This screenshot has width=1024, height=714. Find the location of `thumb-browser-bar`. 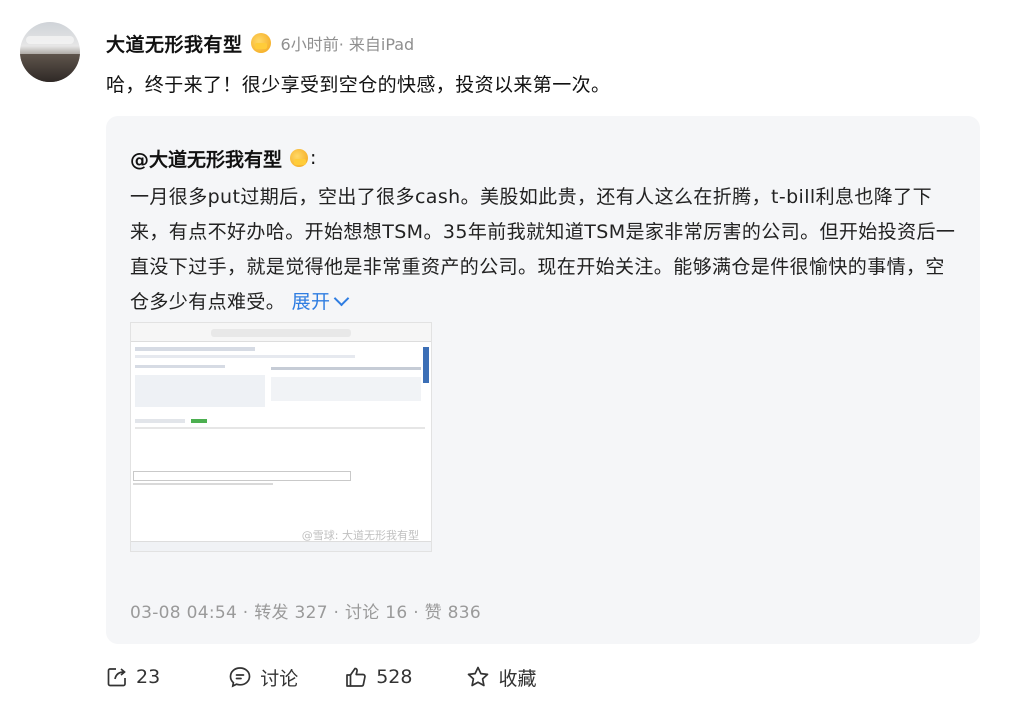

thumb-browser-bar is located at coordinates (281, 332).